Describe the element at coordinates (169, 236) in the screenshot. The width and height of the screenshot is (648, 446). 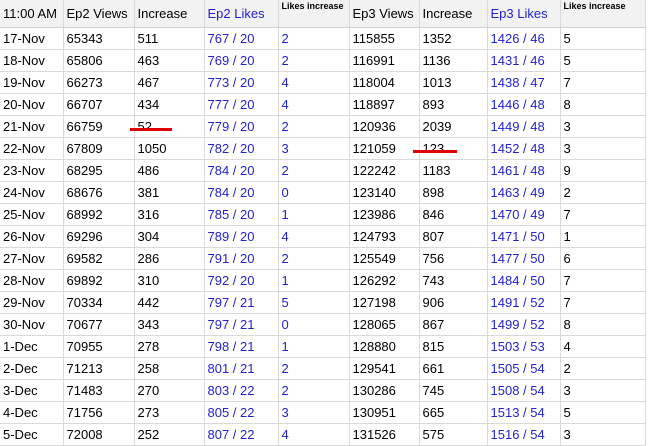
I see `ep2-increase-cell: 304` at that location.